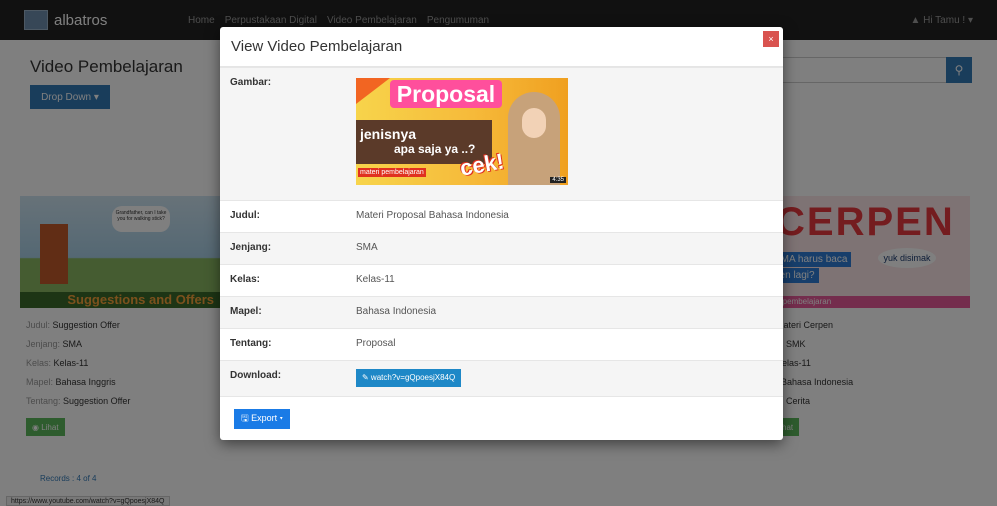  What do you see at coordinates (251, 82) in the screenshot?
I see `row-label: Gambar:` at bounding box center [251, 82].